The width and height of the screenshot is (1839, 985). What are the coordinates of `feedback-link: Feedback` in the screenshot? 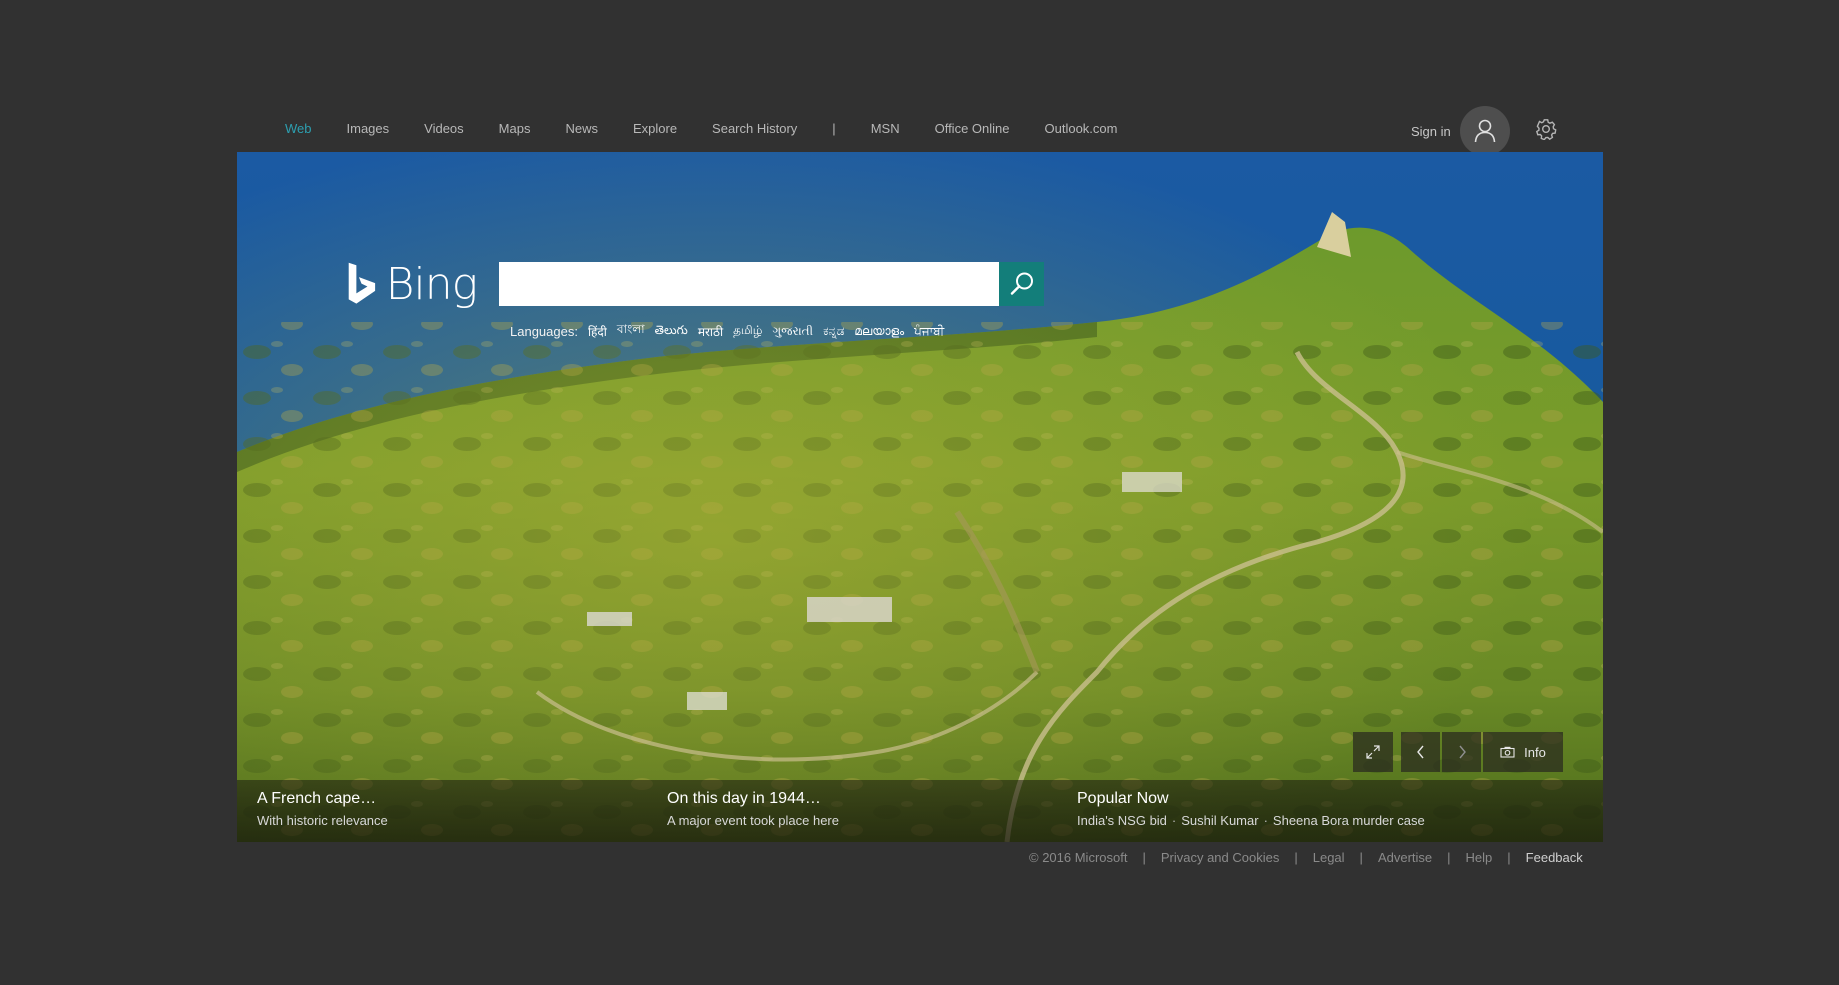 It's located at (1554, 857).